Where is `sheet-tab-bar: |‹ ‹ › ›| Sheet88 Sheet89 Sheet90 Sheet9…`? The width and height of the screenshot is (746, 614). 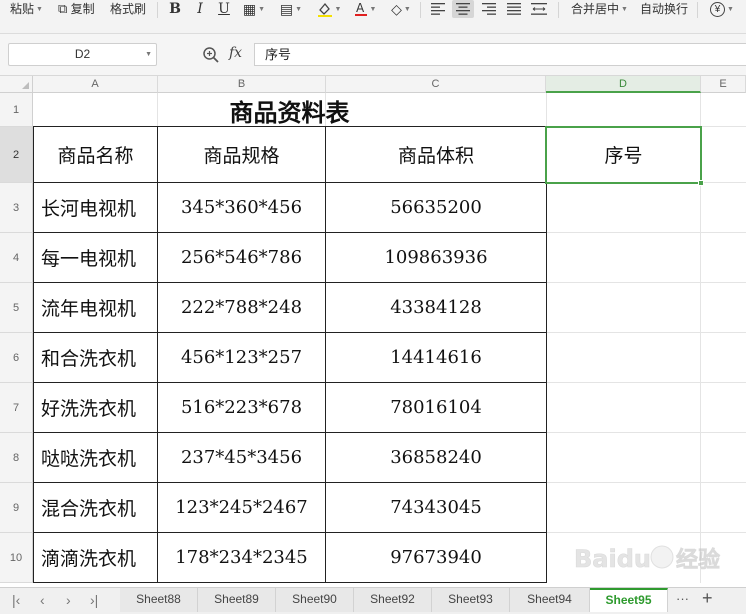 sheet-tab-bar: |‹ ‹ › ›| Sheet88 Sheet89 Sheet90 Sheet9… is located at coordinates (373, 600).